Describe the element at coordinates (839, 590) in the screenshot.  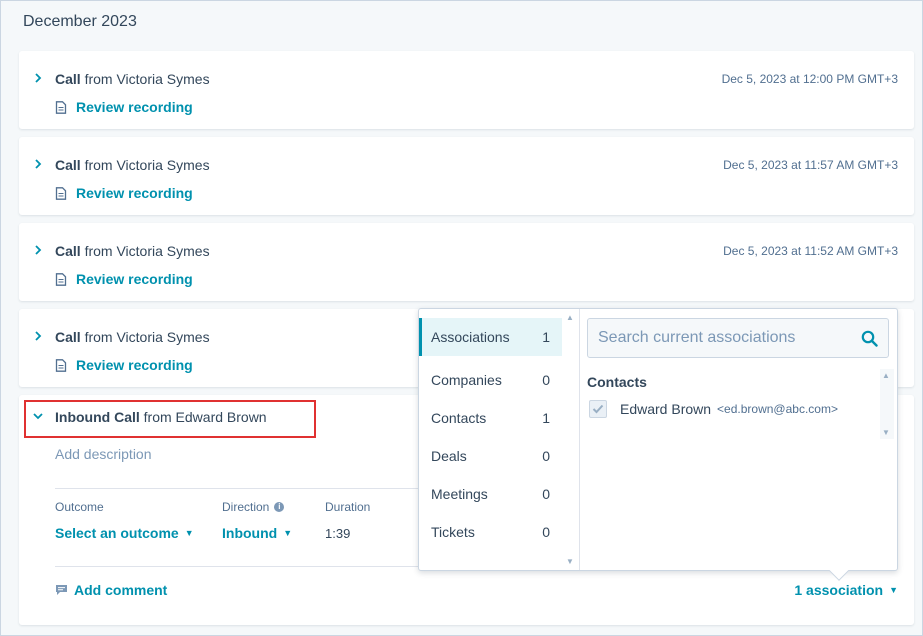
I see `association-count-label: 1 association` at that location.